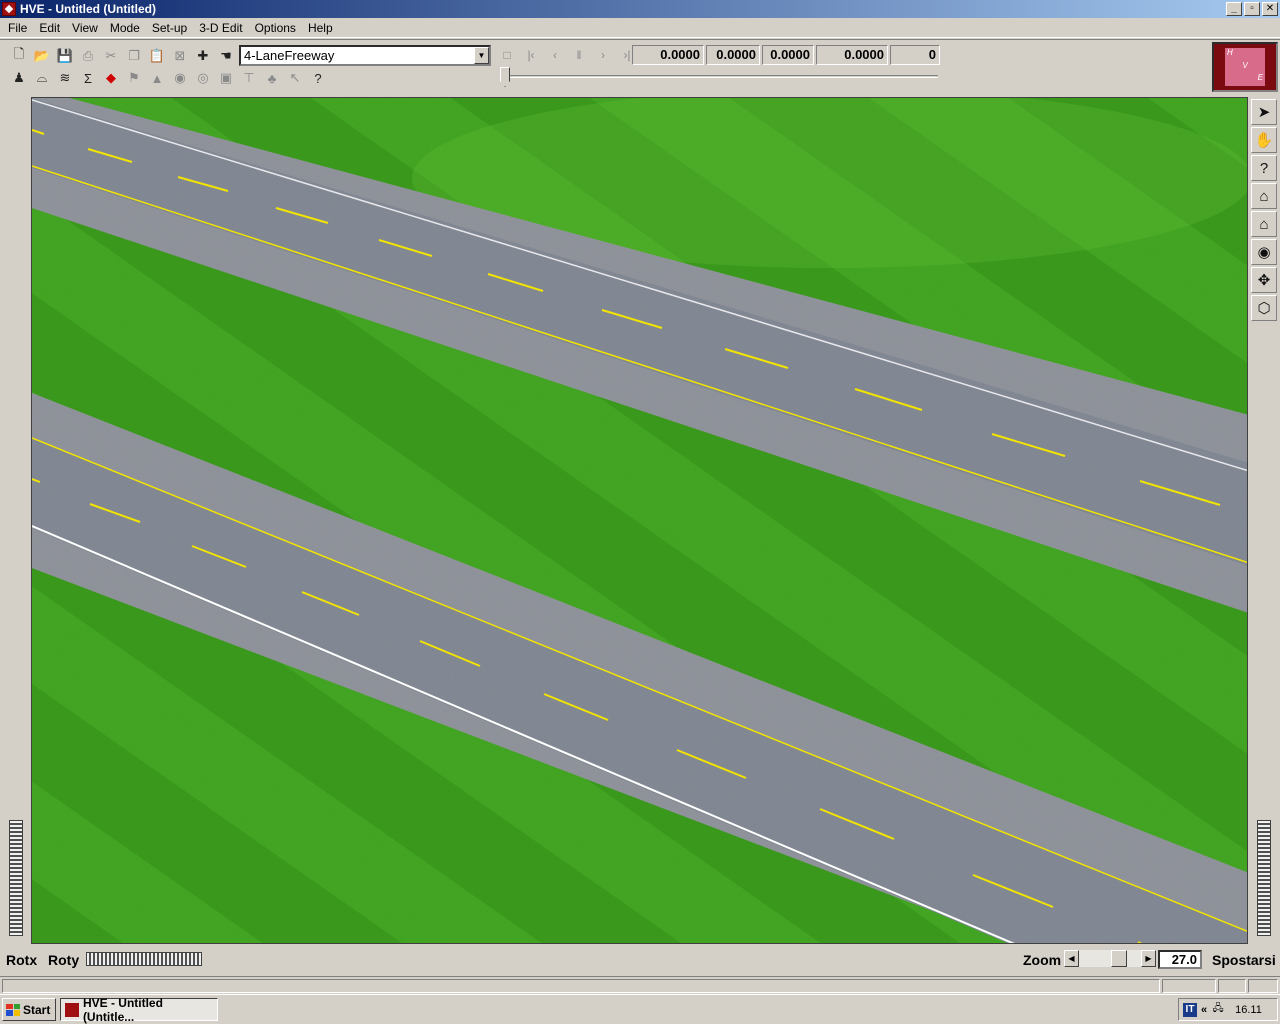  I want to click on add-icon: ✚, so click(203, 56).